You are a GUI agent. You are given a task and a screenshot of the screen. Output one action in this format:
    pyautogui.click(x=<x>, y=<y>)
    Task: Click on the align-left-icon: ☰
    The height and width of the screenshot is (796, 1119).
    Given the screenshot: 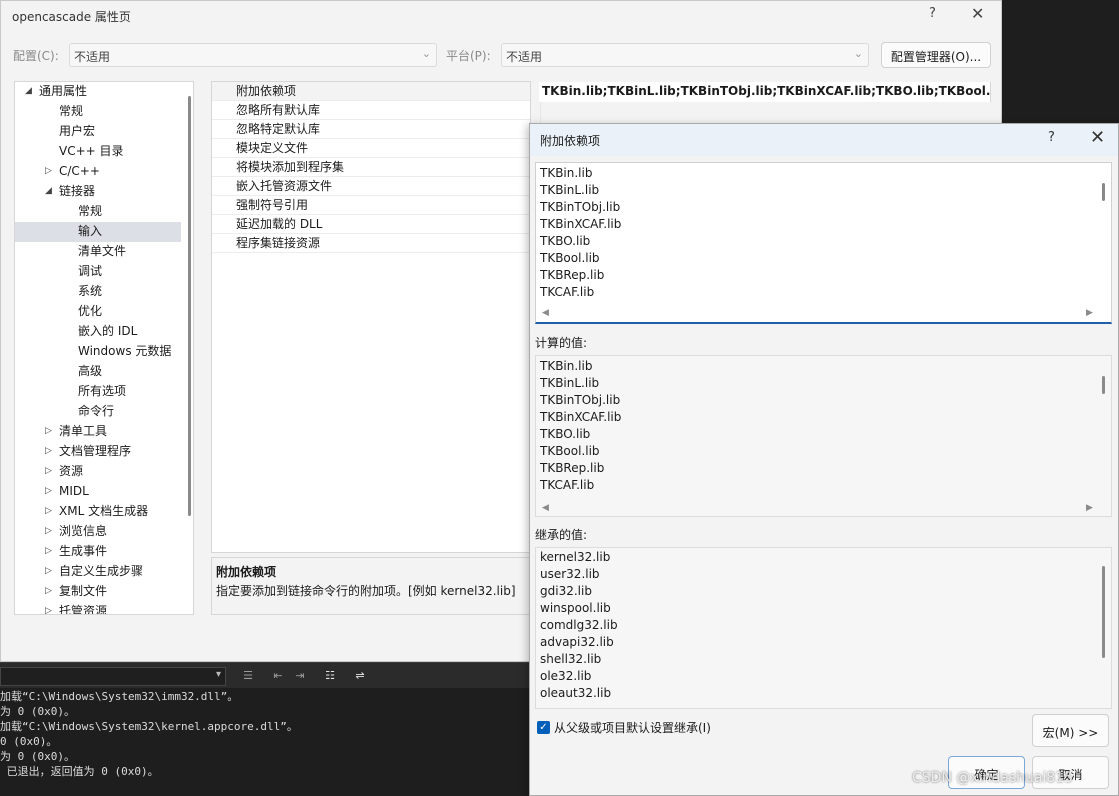 What is the action you would take?
    pyautogui.click(x=248, y=676)
    